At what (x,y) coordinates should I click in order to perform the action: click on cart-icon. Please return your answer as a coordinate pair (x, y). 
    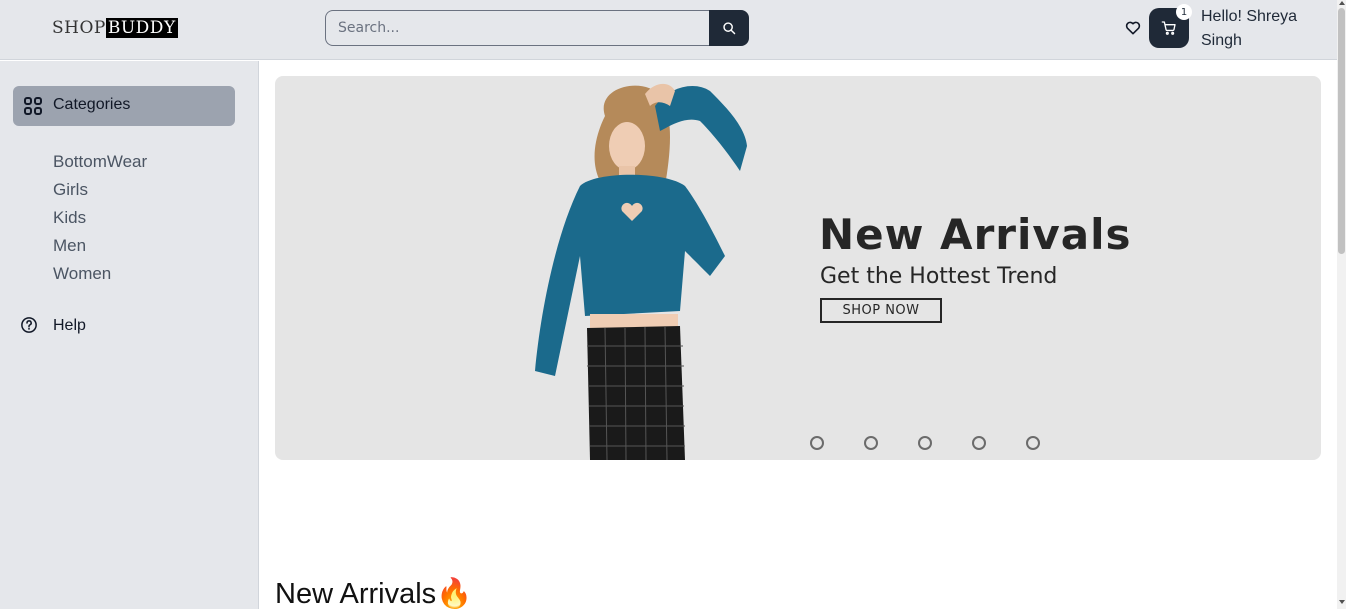
    Looking at the image, I should click on (1168, 28).